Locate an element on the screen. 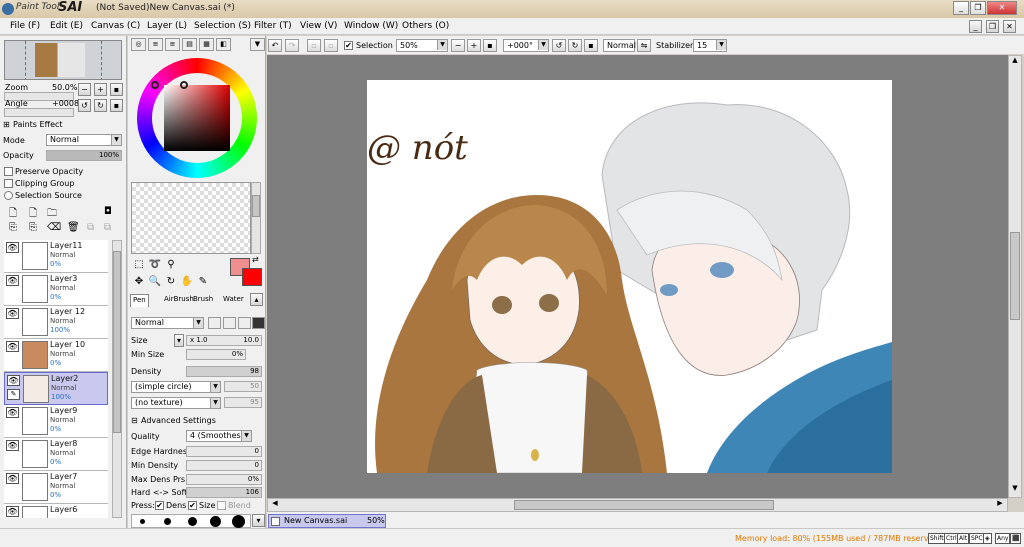 Image resolution: width=1024 pixels, height=547 pixels. layer-list-scrollbar is located at coordinates (117, 379).